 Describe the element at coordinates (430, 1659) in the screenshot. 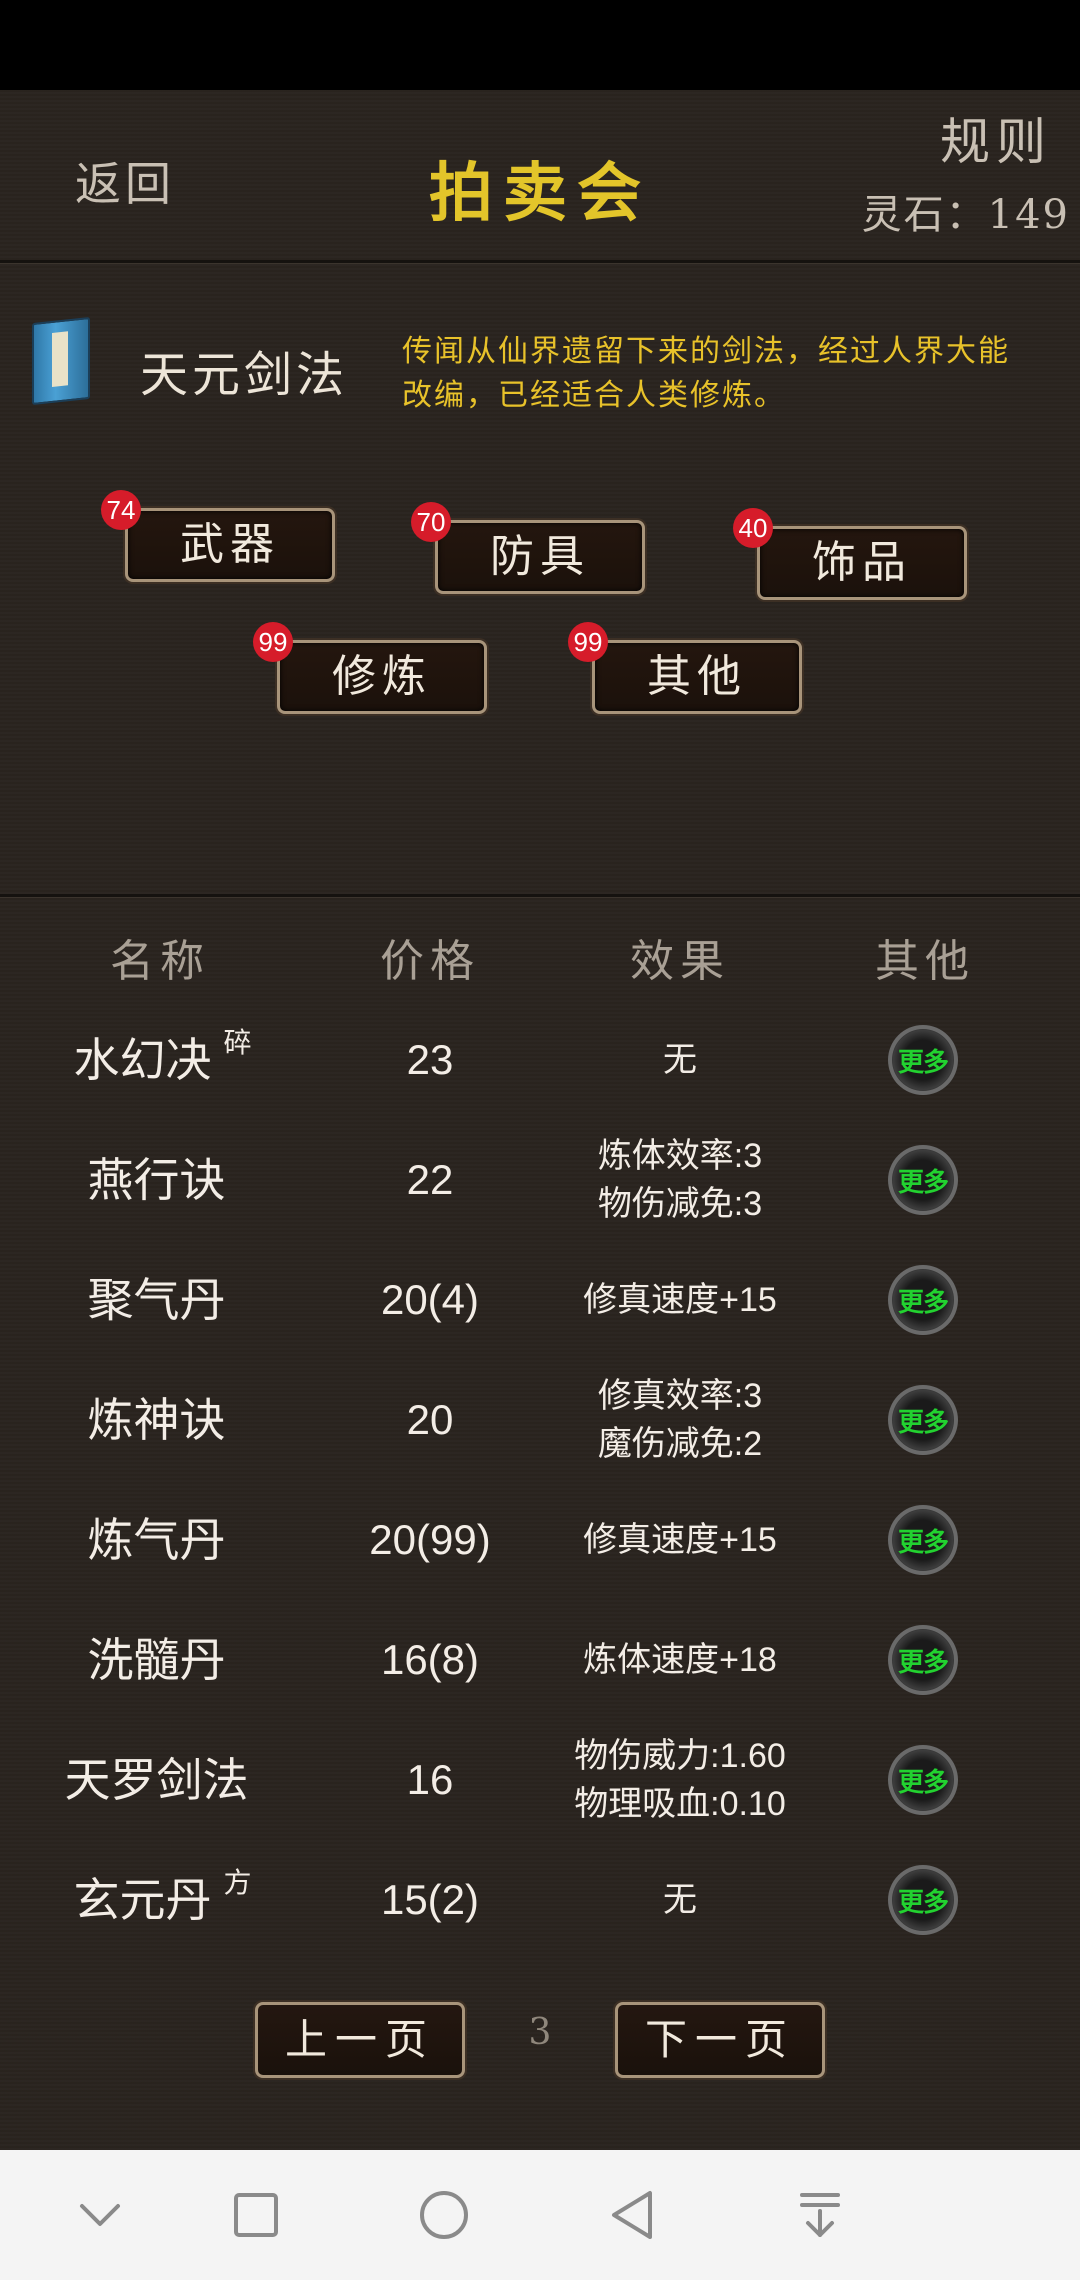

I see `item-price: 16(8)` at that location.